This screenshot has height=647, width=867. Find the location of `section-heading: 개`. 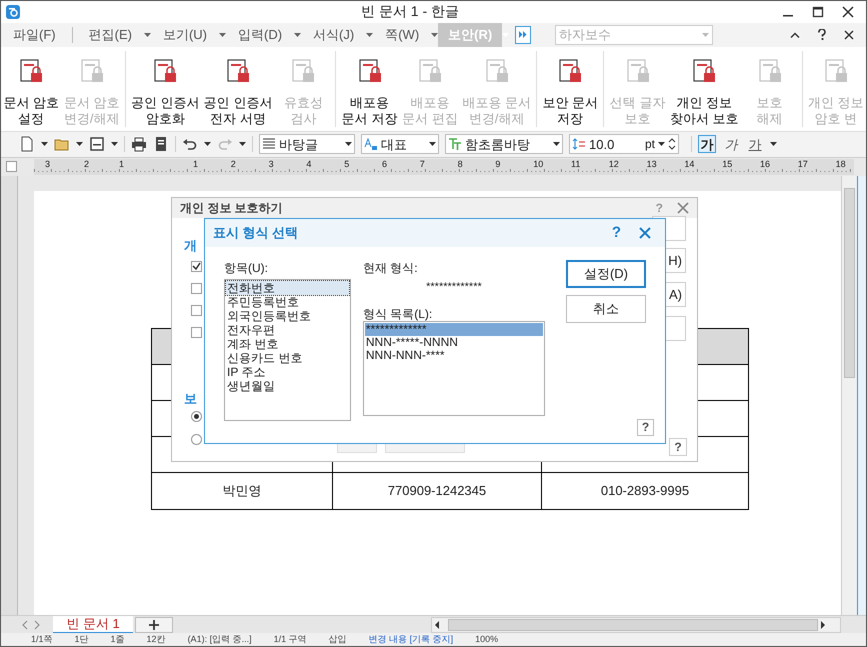

section-heading: 개 is located at coordinates (190, 245).